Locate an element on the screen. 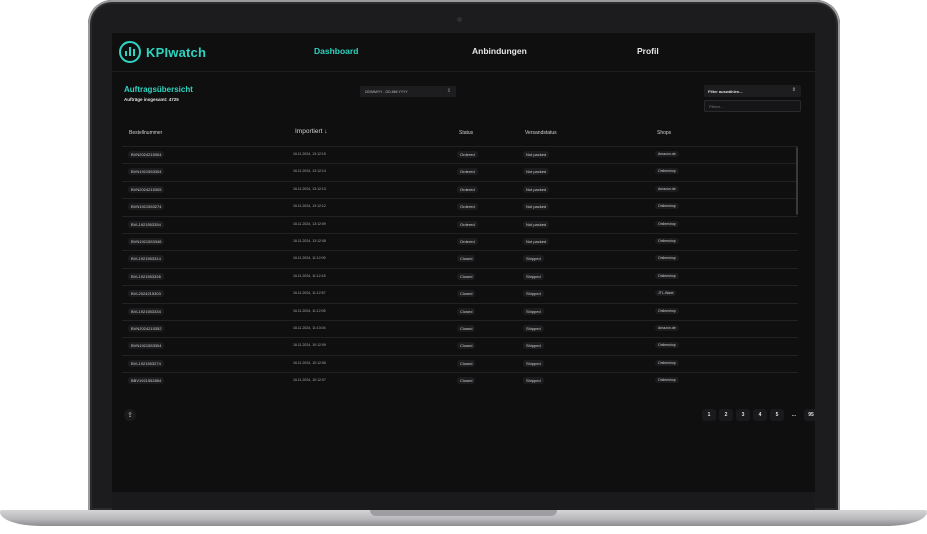 This screenshot has width=927, height=534. screen-bezel is located at coordinates (463, 501).